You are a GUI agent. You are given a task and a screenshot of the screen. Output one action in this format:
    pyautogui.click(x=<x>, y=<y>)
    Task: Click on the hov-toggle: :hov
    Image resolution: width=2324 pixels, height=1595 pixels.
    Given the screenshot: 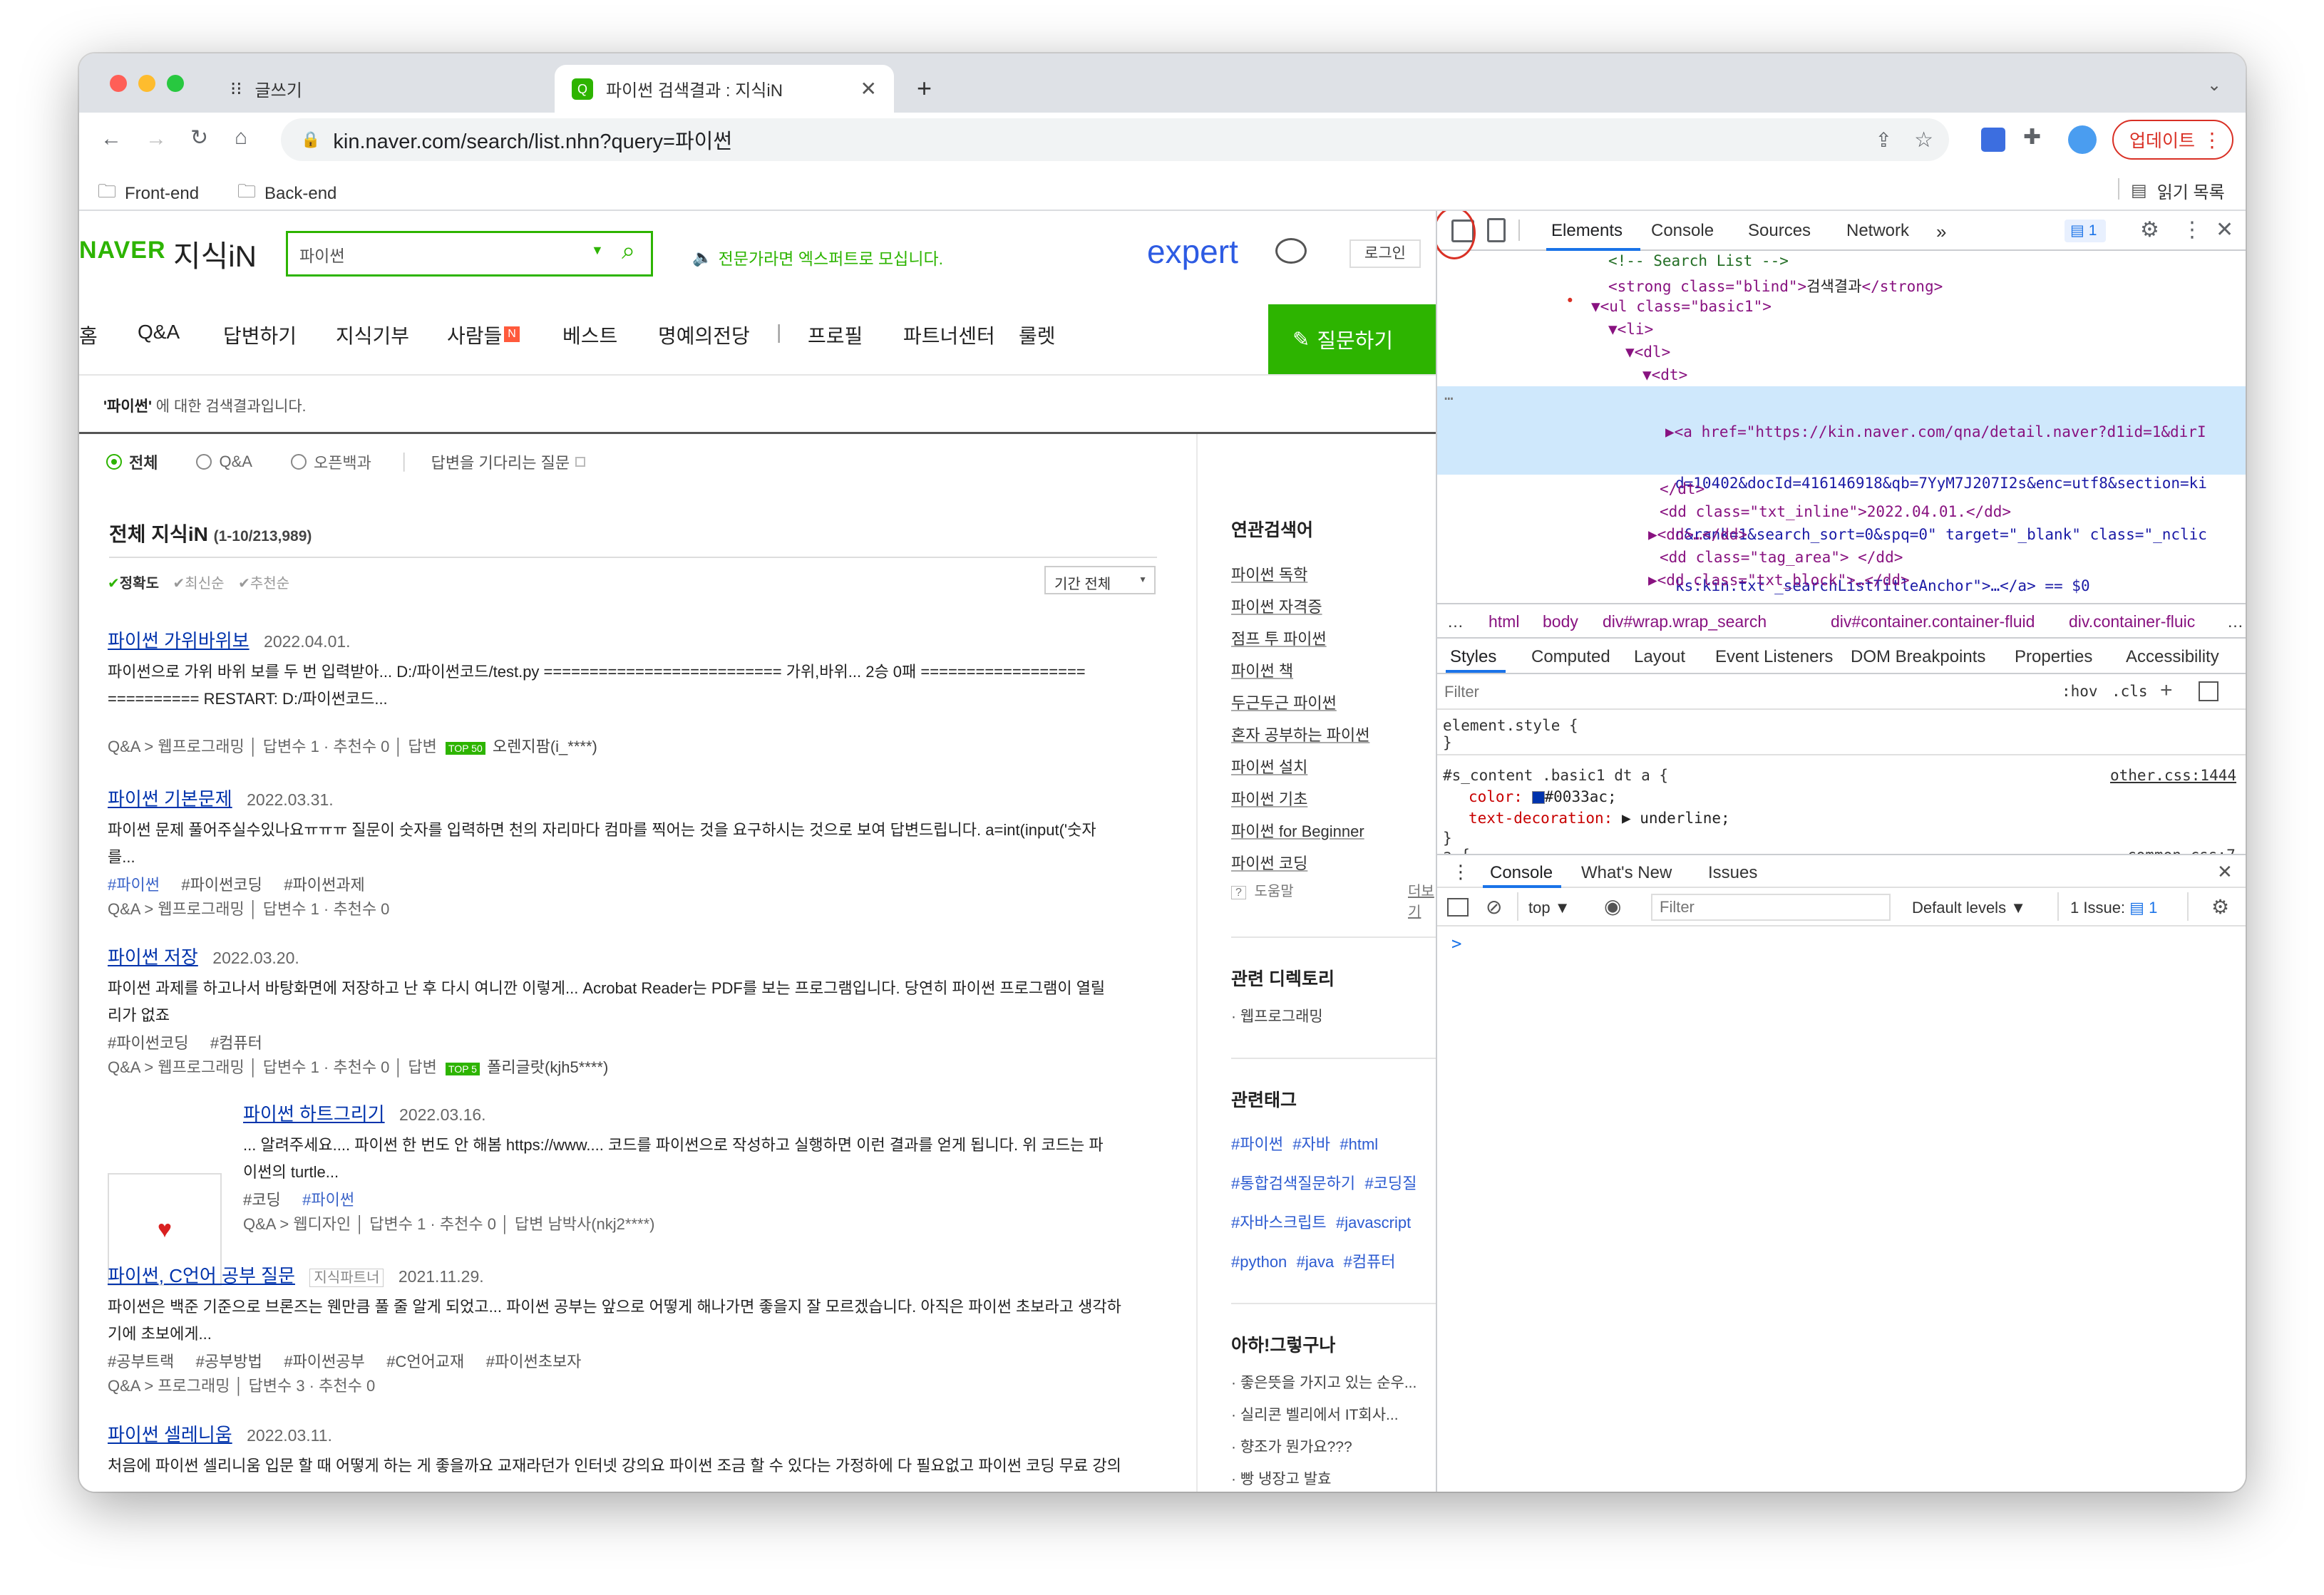 What is the action you would take?
    pyautogui.click(x=2080, y=691)
    